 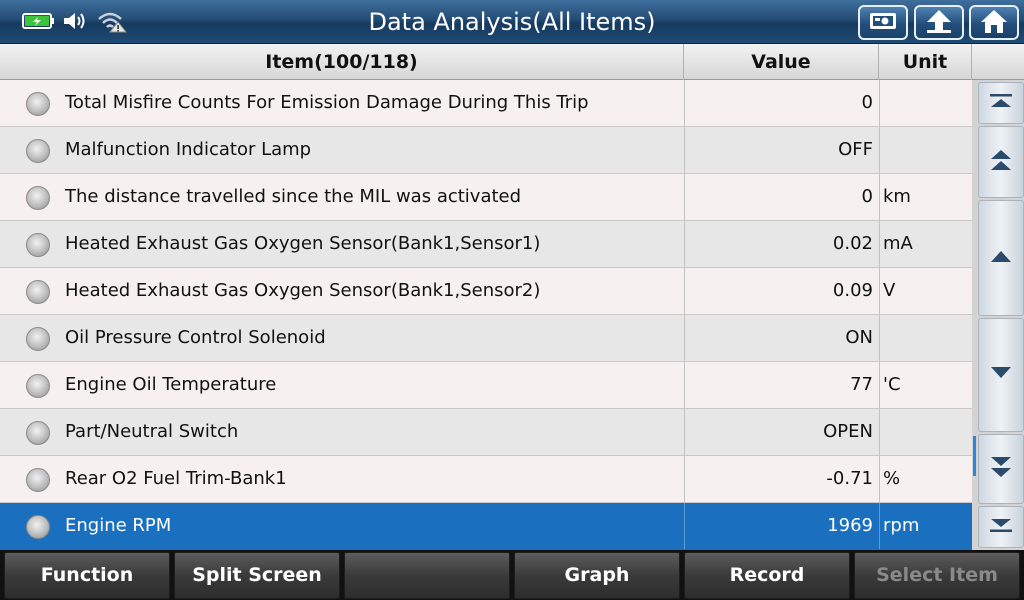 I want to click on double-chevron-down-icon, so click(x=1001, y=469).